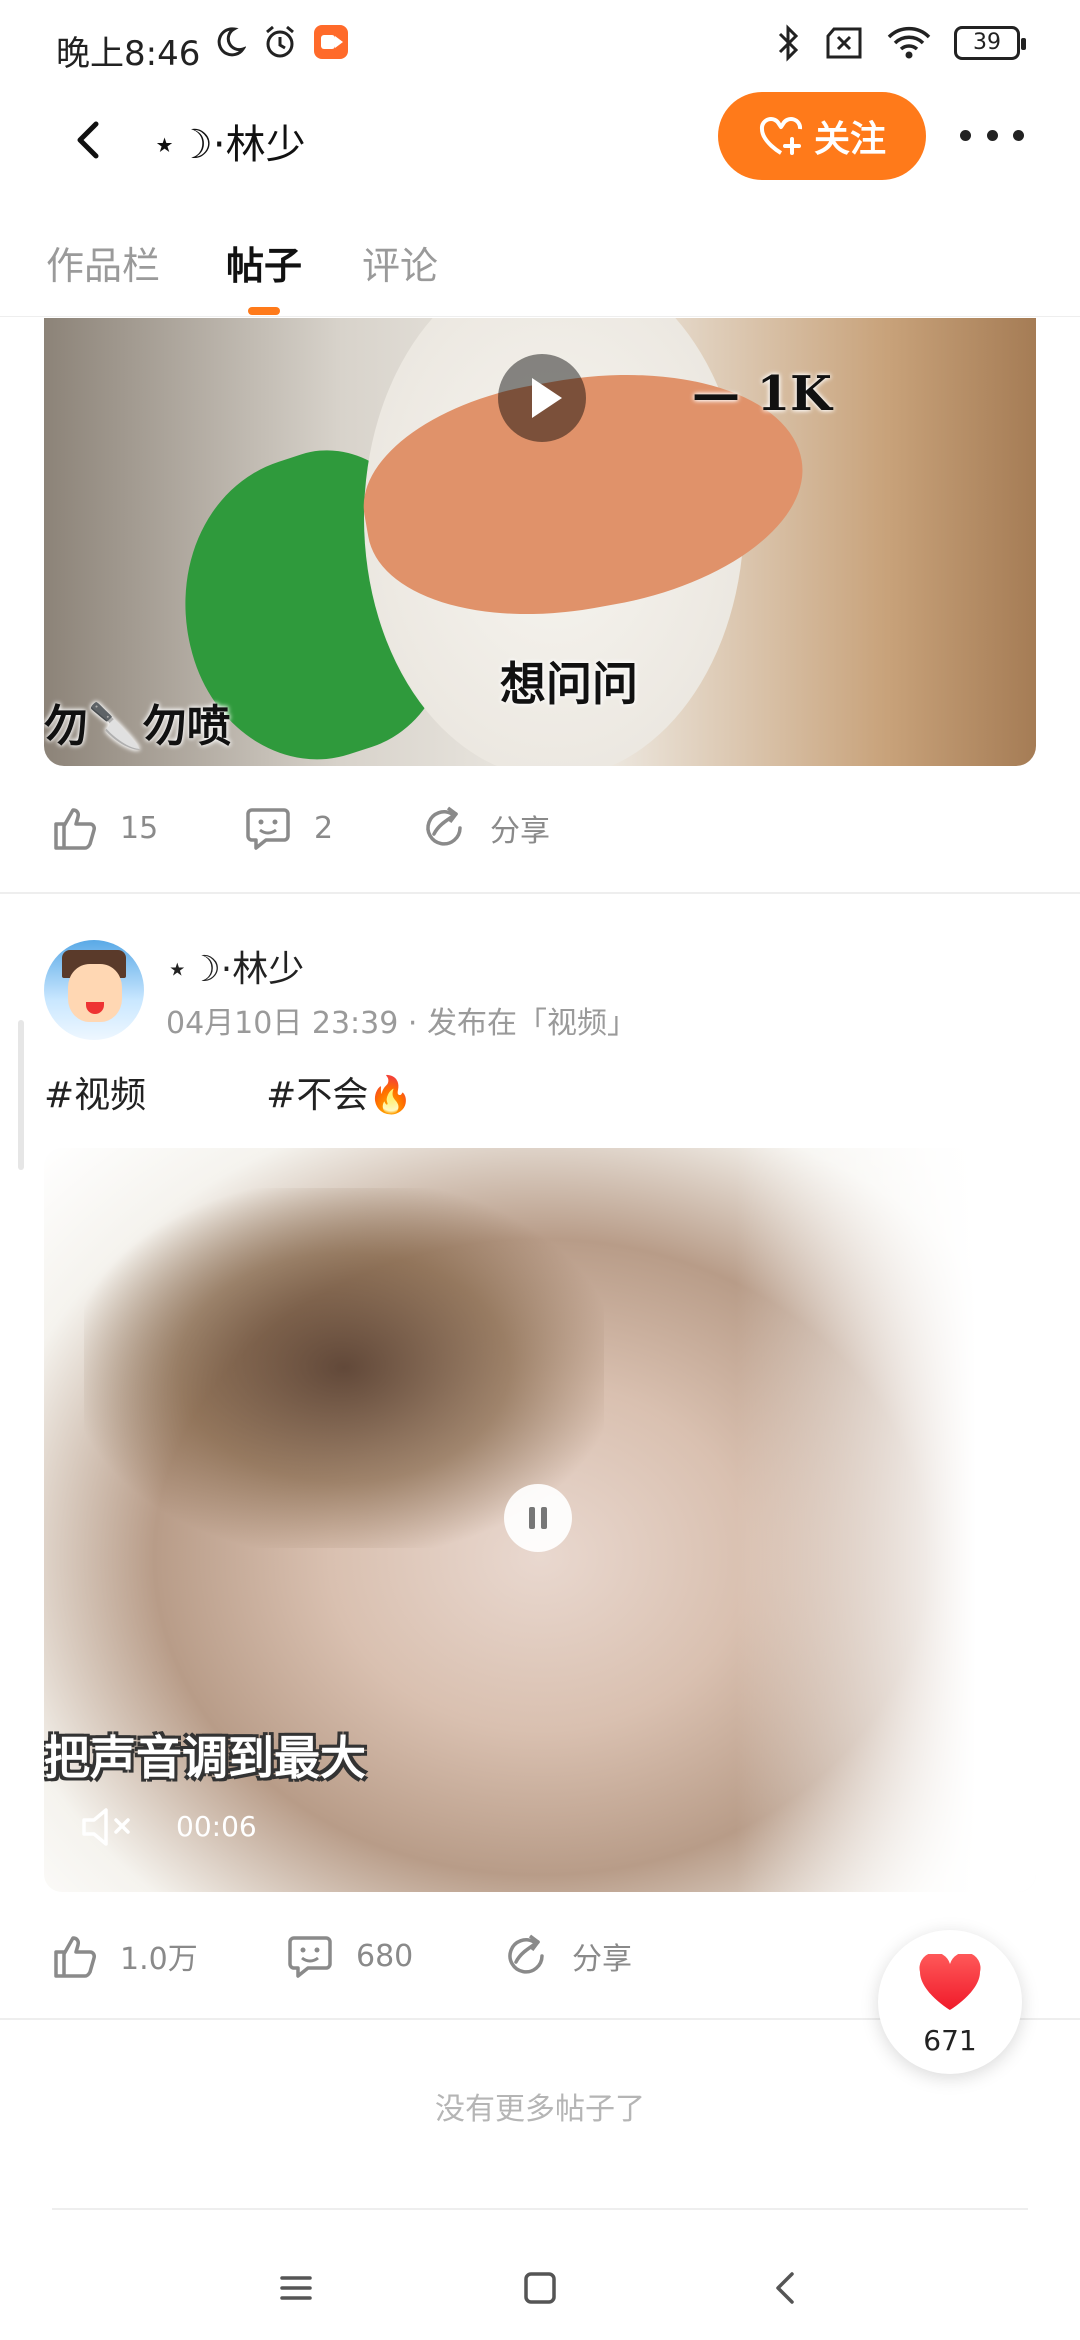  What do you see at coordinates (780, 136) in the screenshot?
I see `heart-plus-icon` at bounding box center [780, 136].